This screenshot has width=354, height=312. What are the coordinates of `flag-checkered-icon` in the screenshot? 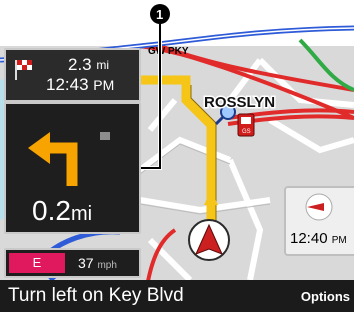 It's located at (23, 70).